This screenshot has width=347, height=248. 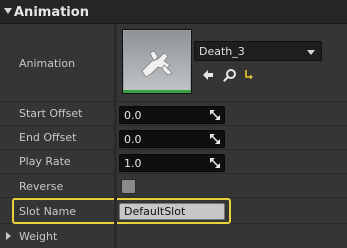 What do you see at coordinates (51, 113) in the screenshot?
I see `start-offset-label: Start Offset` at bounding box center [51, 113].